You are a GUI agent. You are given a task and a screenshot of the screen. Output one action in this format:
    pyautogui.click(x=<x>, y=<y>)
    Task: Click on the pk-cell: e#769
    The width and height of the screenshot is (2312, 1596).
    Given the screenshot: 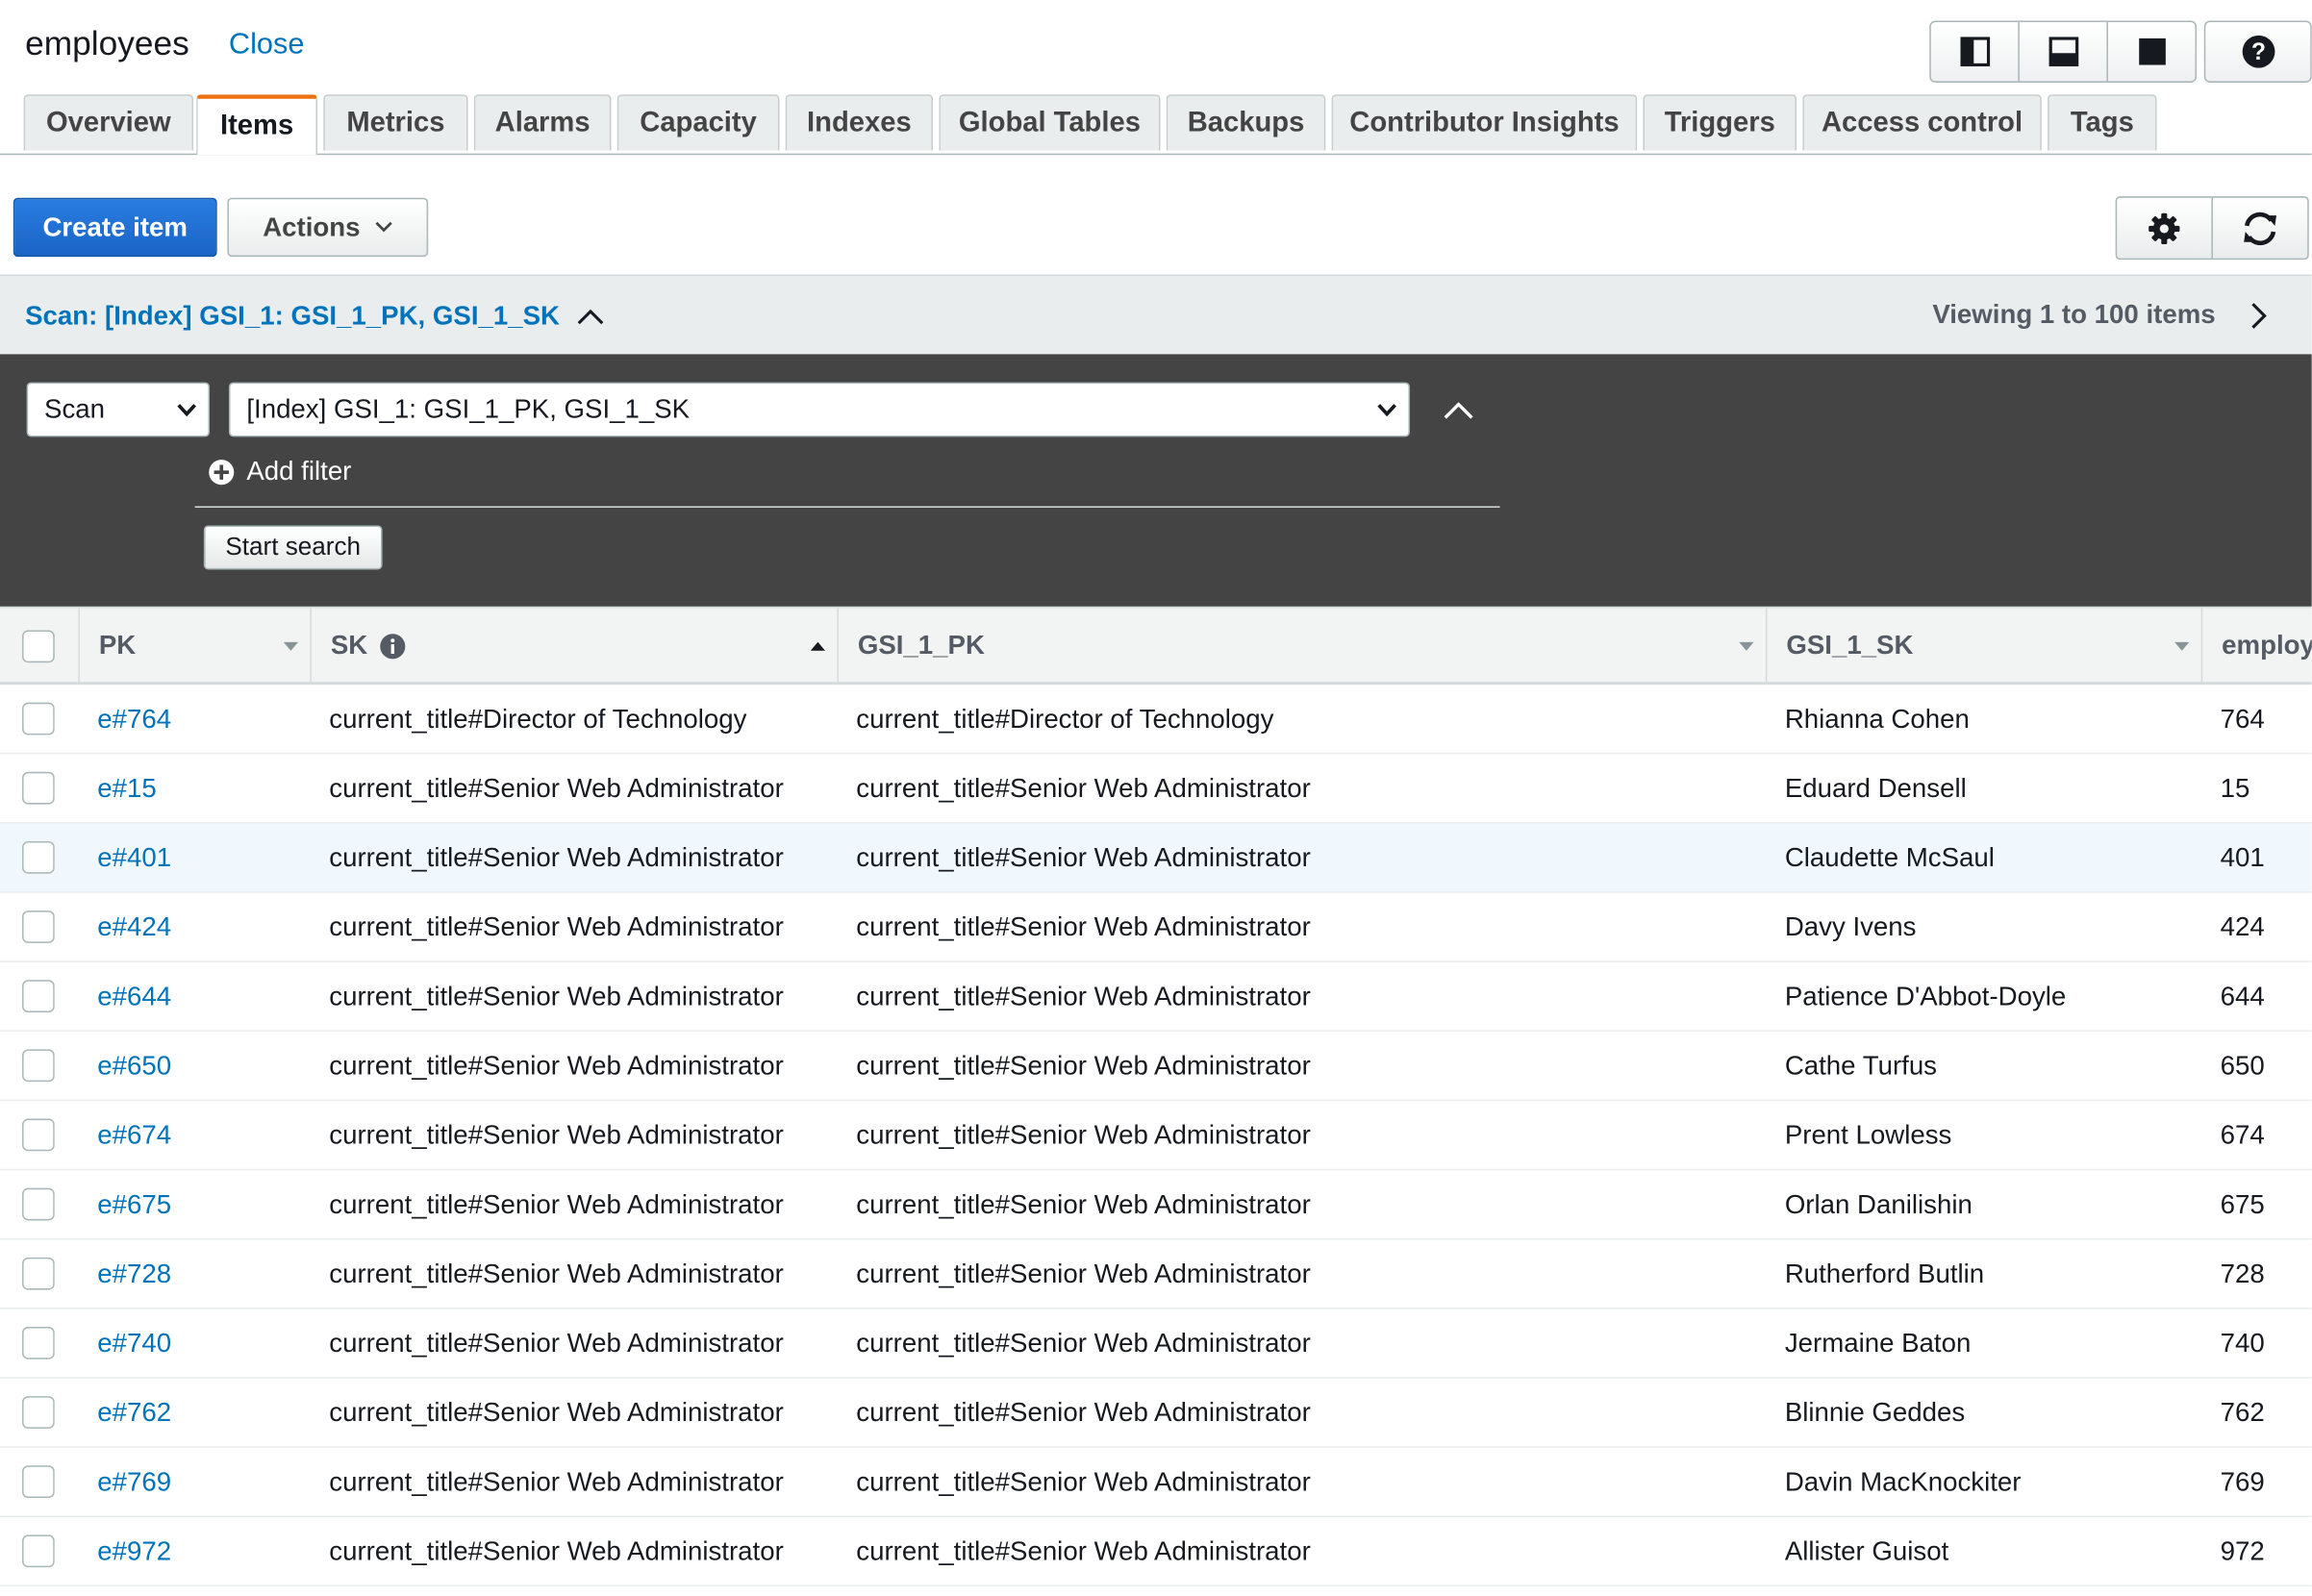 What is the action you would take?
    pyautogui.click(x=134, y=1482)
    